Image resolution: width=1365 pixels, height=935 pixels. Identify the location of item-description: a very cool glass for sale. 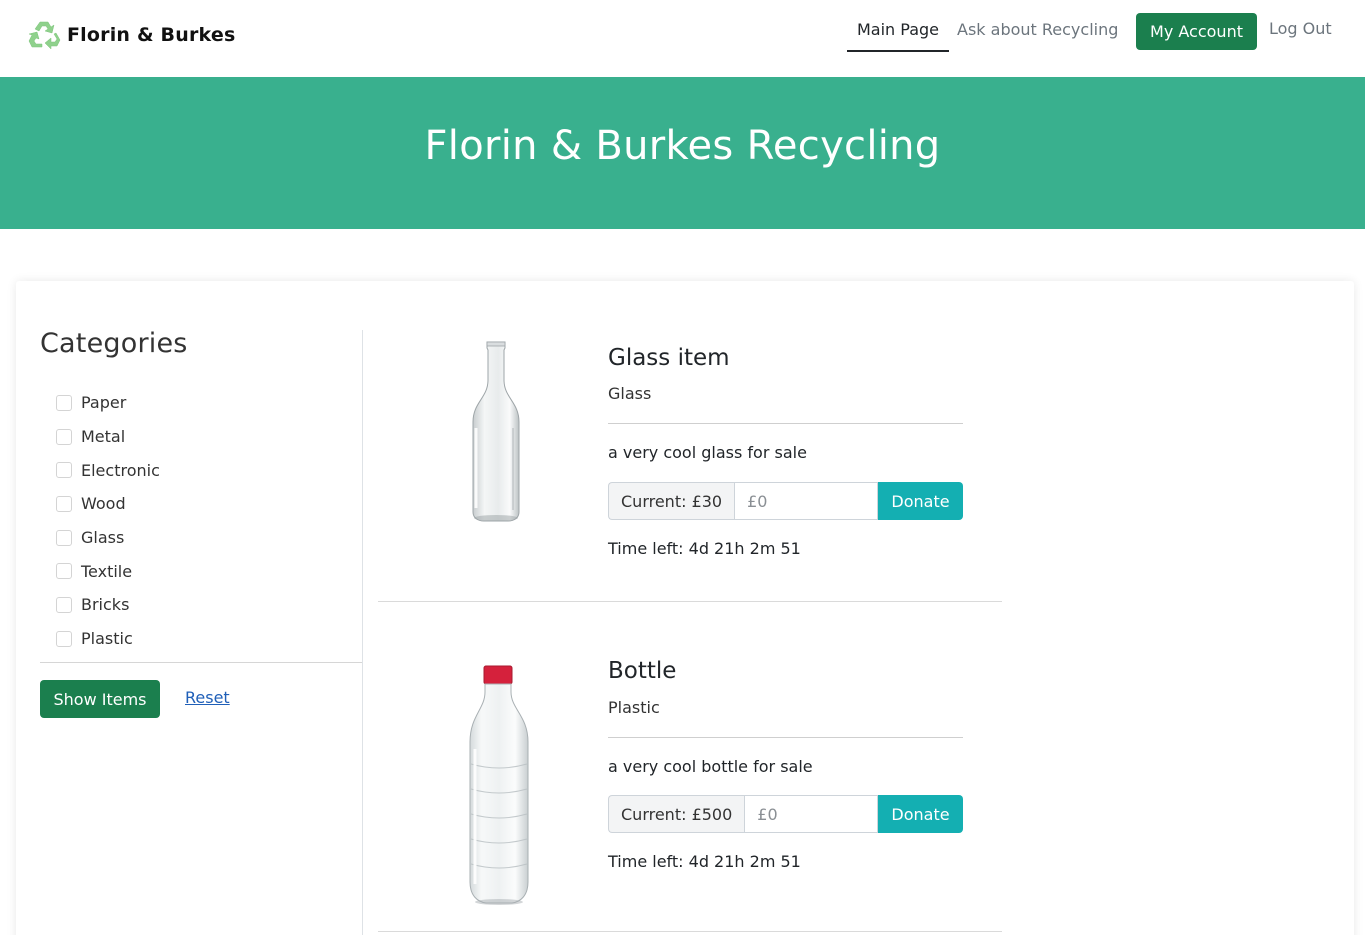
(707, 452).